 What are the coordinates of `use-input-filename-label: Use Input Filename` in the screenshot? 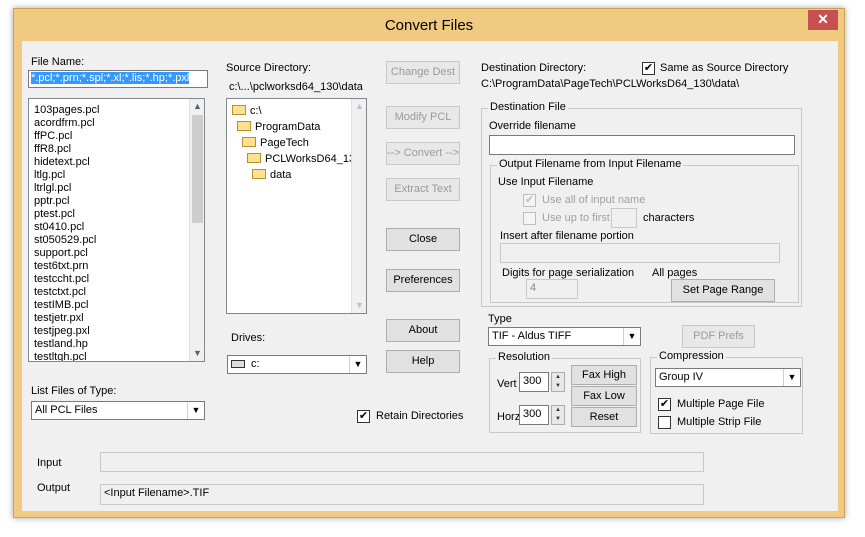 It's located at (546, 182).